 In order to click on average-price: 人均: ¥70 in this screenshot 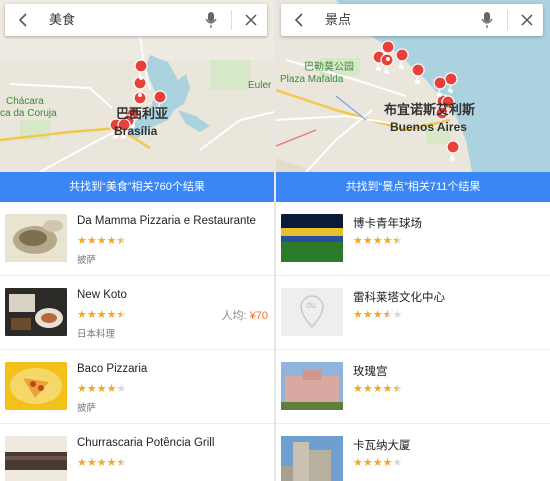, I will do `click(245, 315)`.